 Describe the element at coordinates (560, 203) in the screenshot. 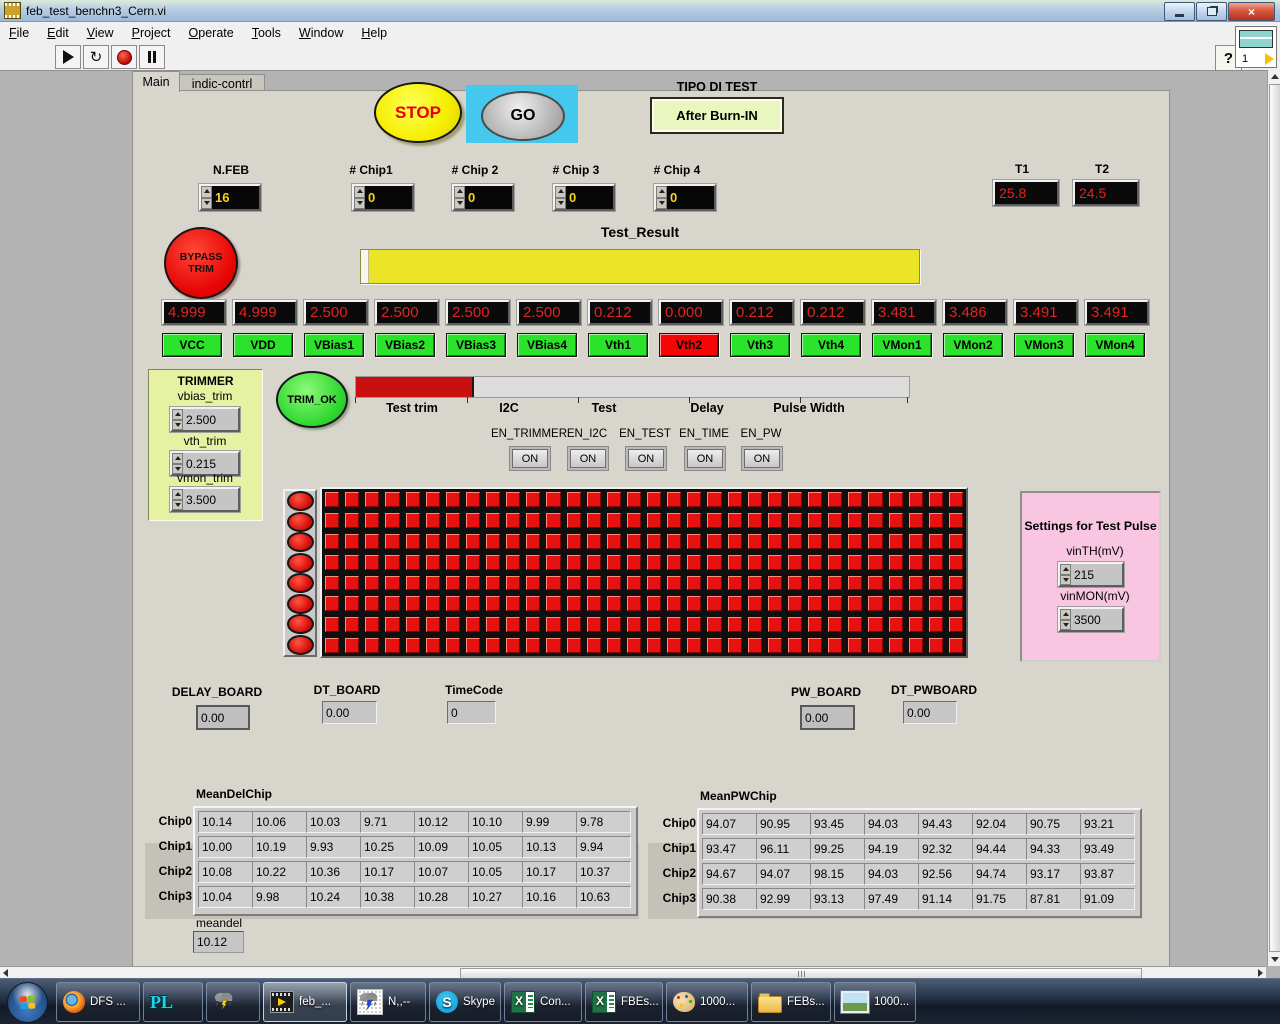

I see `counter-chip-3-decrement` at that location.